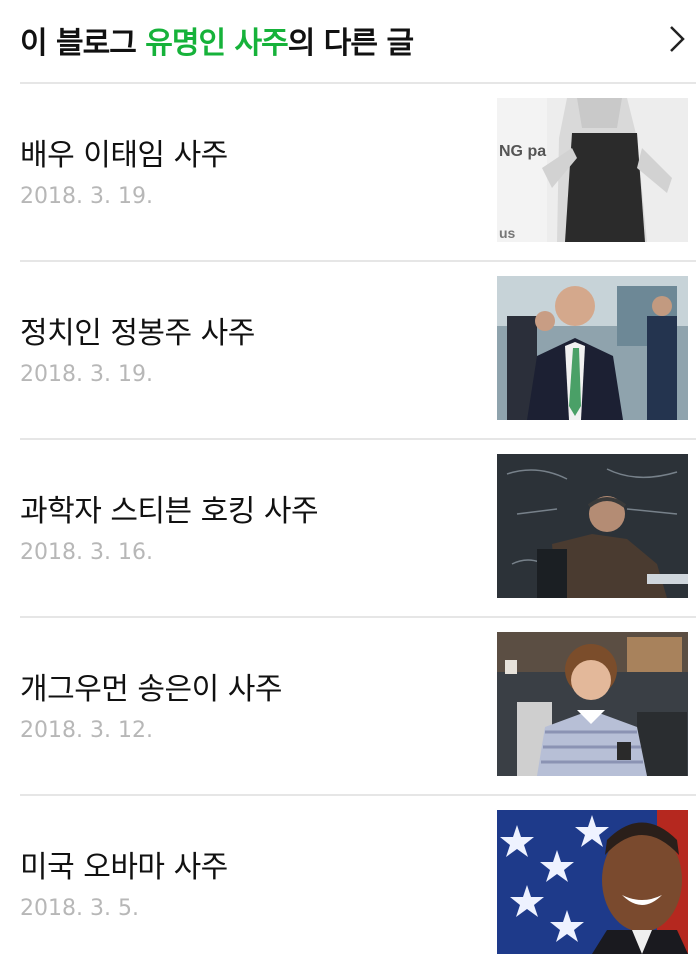 The image size is (696, 972). What do you see at coordinates (507, 233) in the screenshot?
I see `svg-text: us` at bounding box center [507, 233].